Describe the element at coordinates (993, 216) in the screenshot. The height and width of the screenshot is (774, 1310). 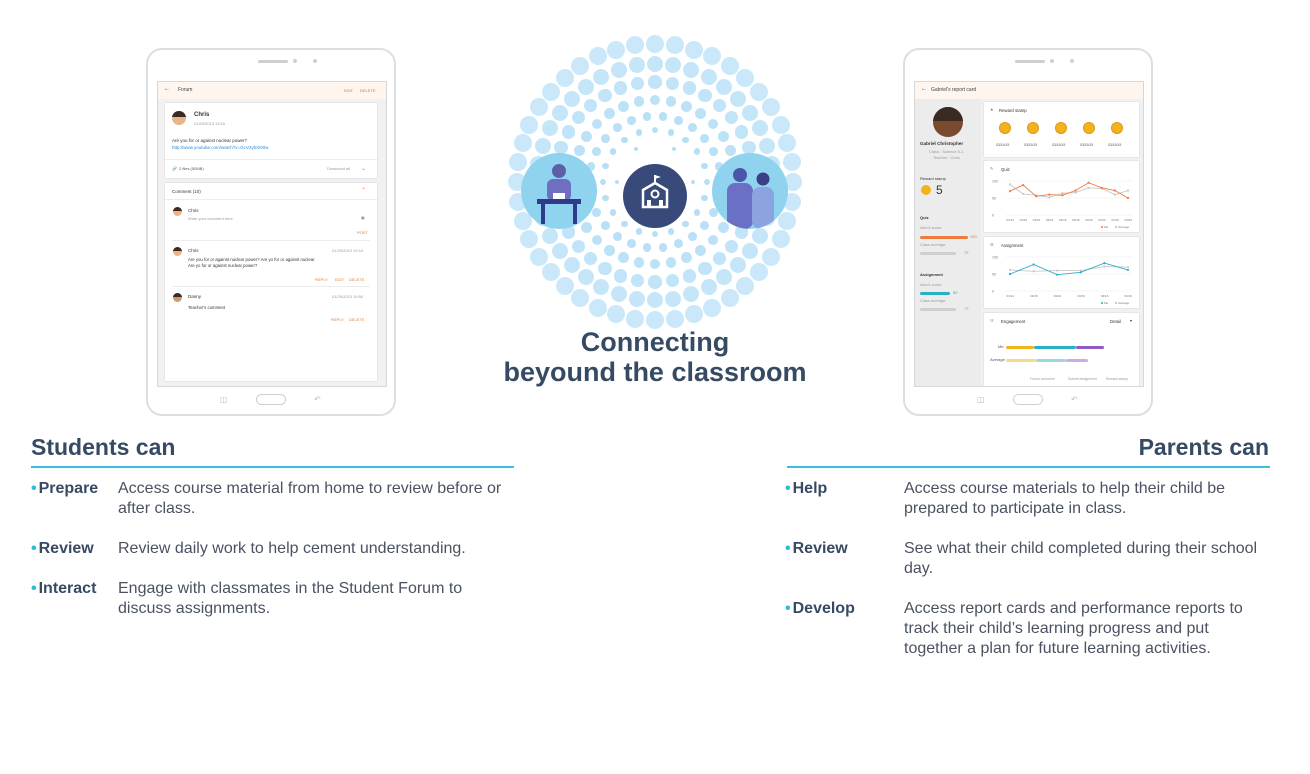
I see `y-tick-label: 0` at that location.